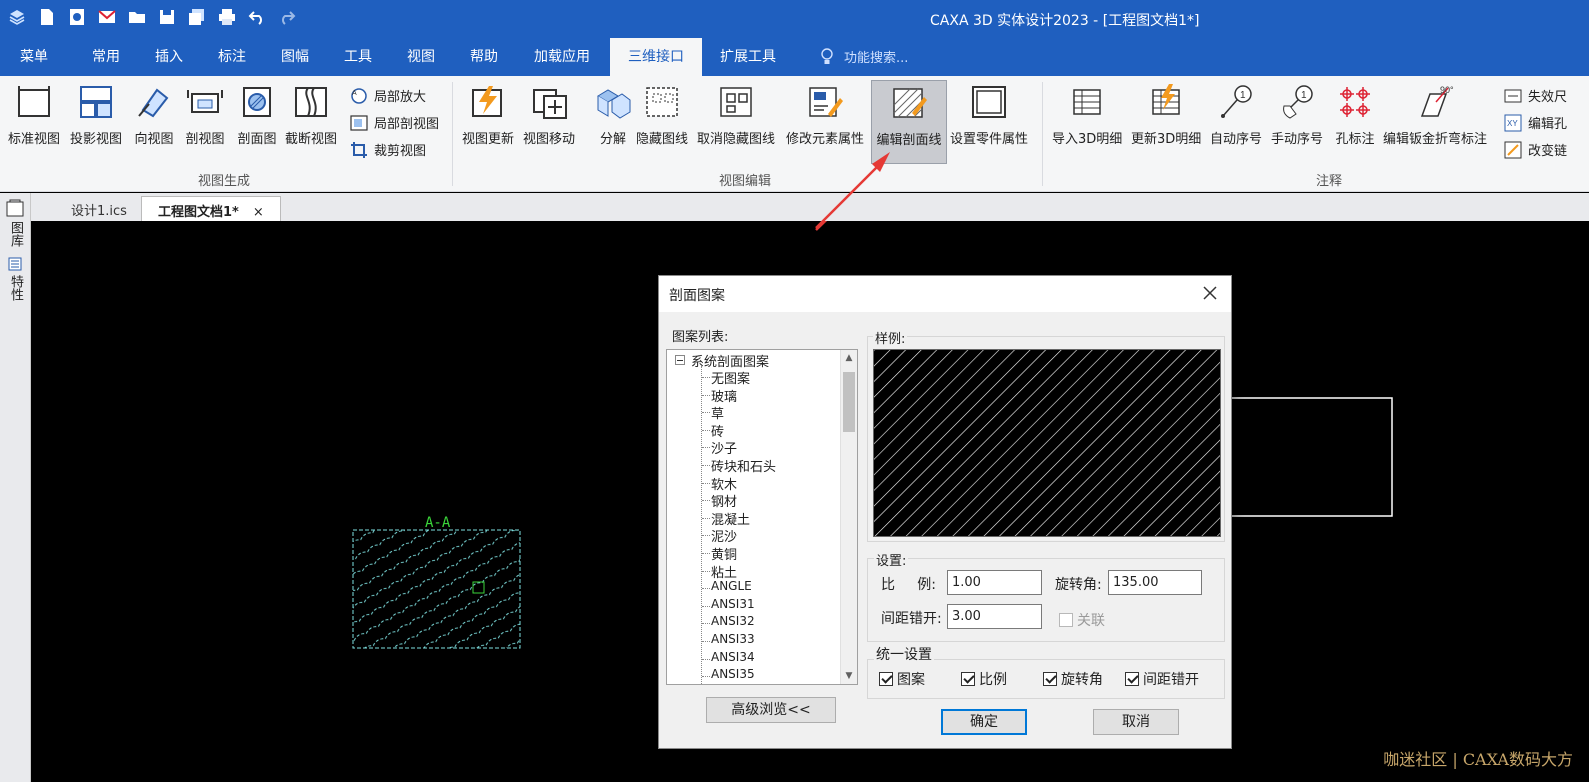 The height and width of the screenshot is (782, 1589). Describe the element at coordinates (107, 17) in the screenshot. I see `mail-icon` at that location.